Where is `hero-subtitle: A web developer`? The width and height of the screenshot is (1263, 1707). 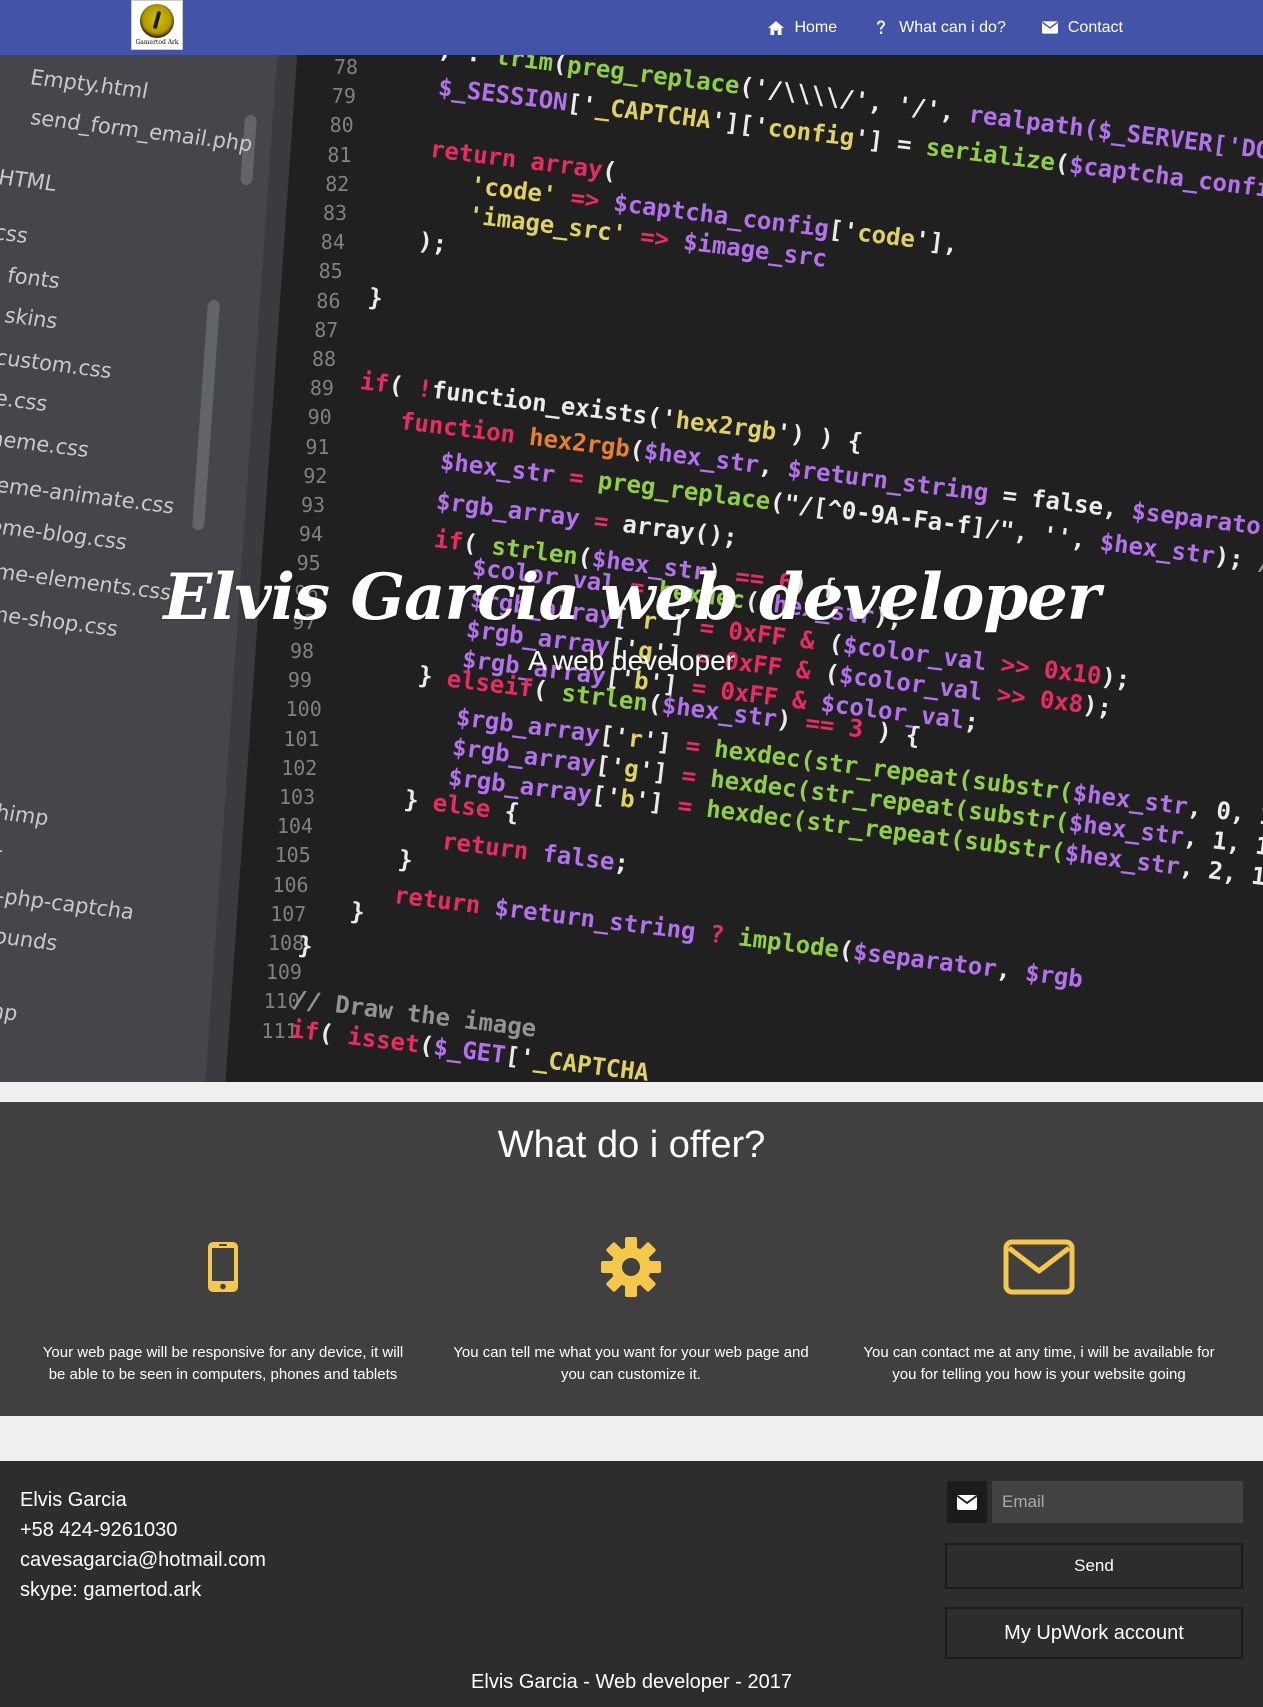 hero-subtitle: A web developer is located at coordinates (631, 660).